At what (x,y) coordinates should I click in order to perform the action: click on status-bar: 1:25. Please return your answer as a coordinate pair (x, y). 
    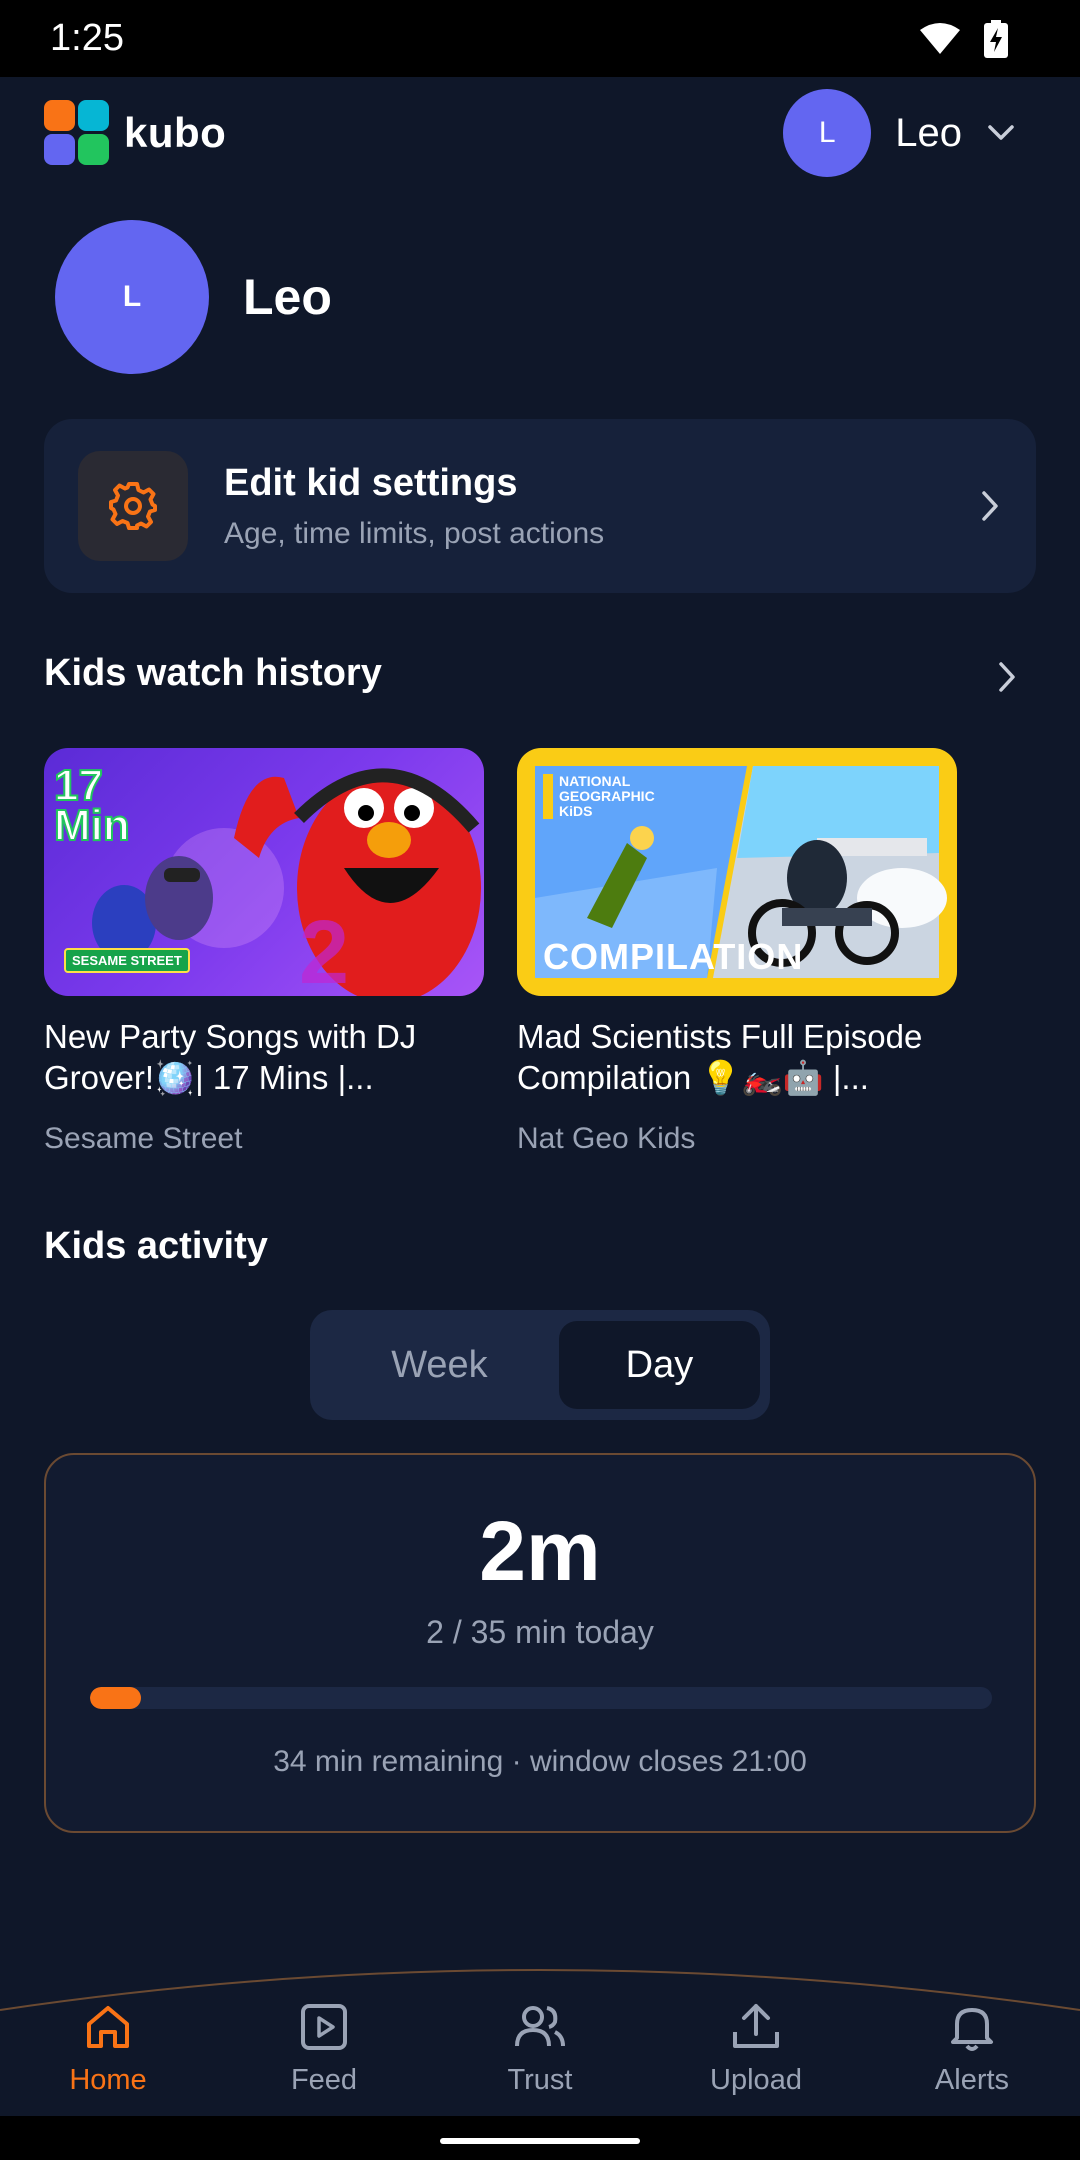
    Looking at the image, I should click on (540, 38).